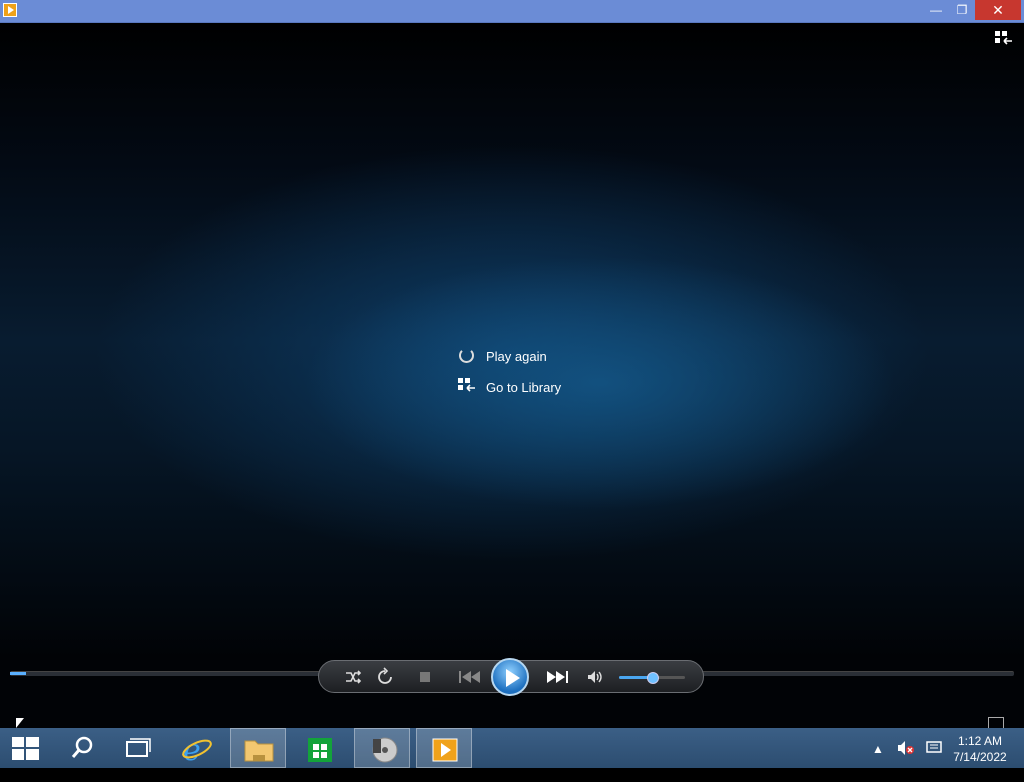 This screenshot has width=1024, height=782. I want to click on media-center-icon, so click(382, 748).